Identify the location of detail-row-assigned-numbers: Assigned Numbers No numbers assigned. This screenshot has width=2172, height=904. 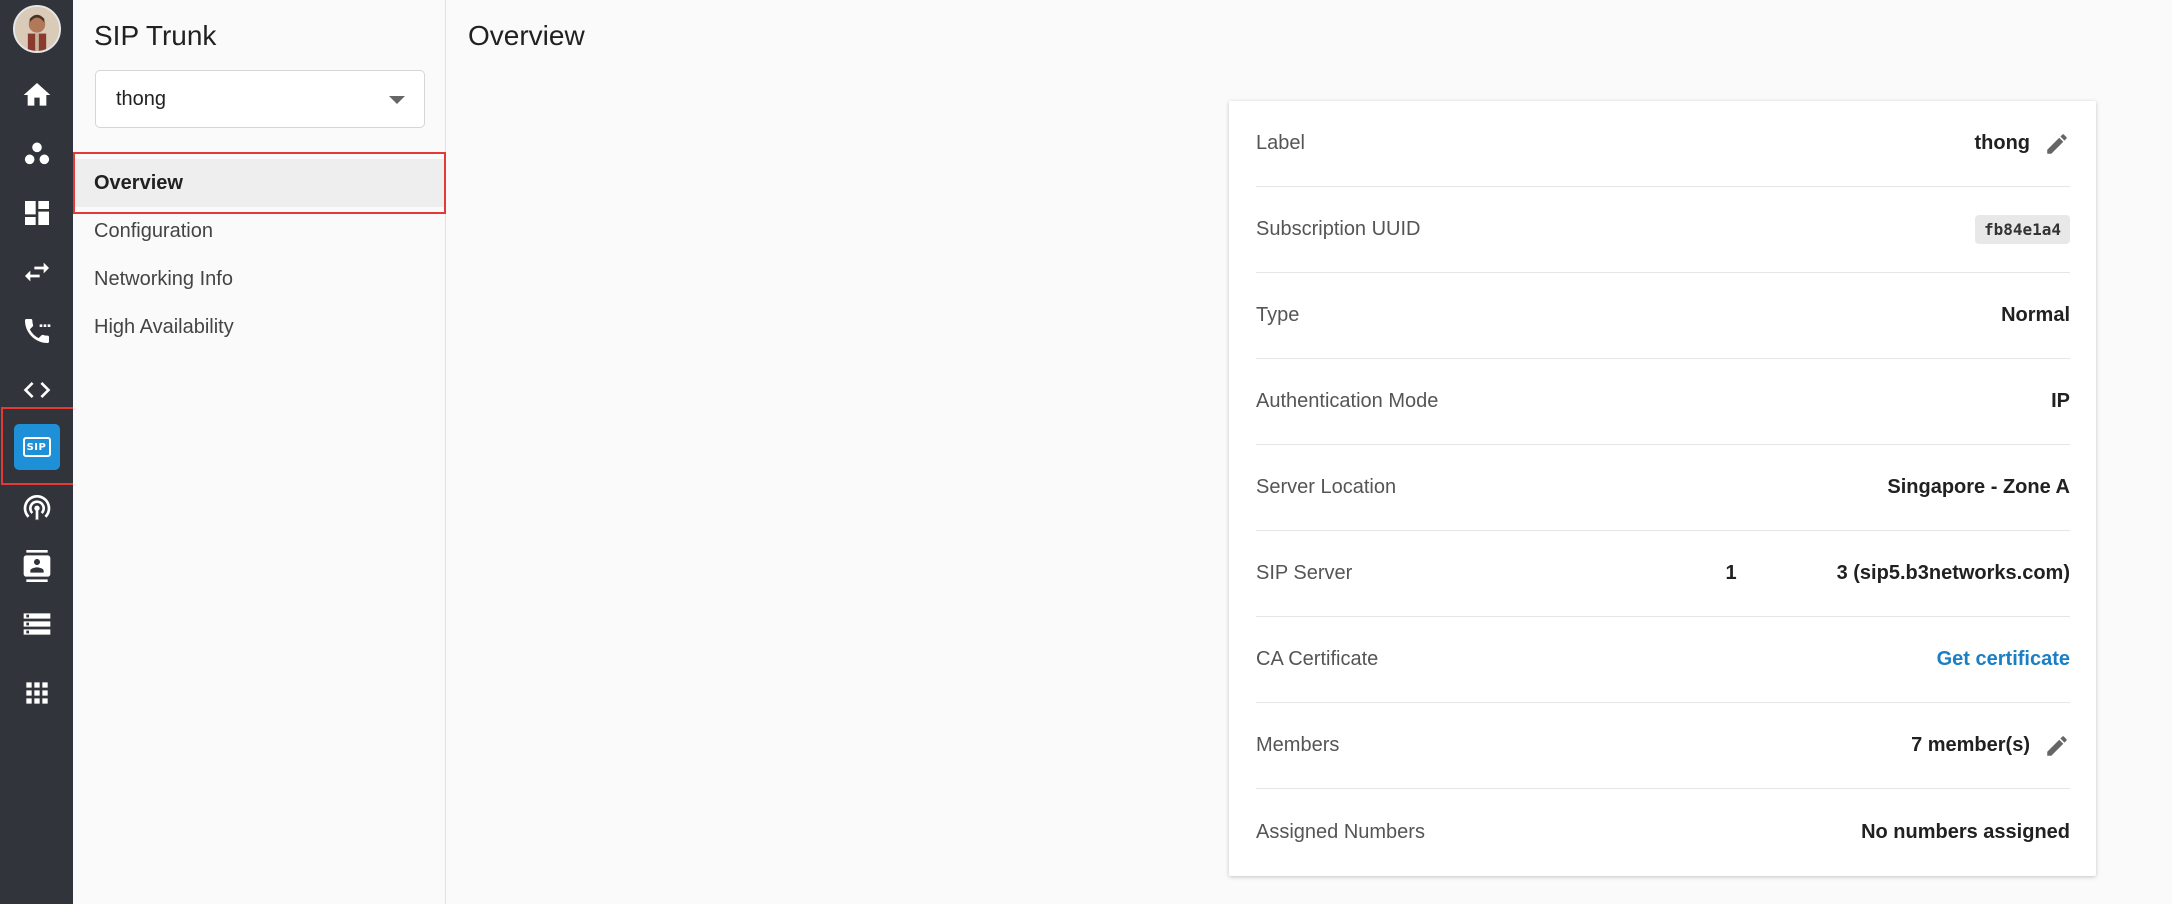
(1663, 832).